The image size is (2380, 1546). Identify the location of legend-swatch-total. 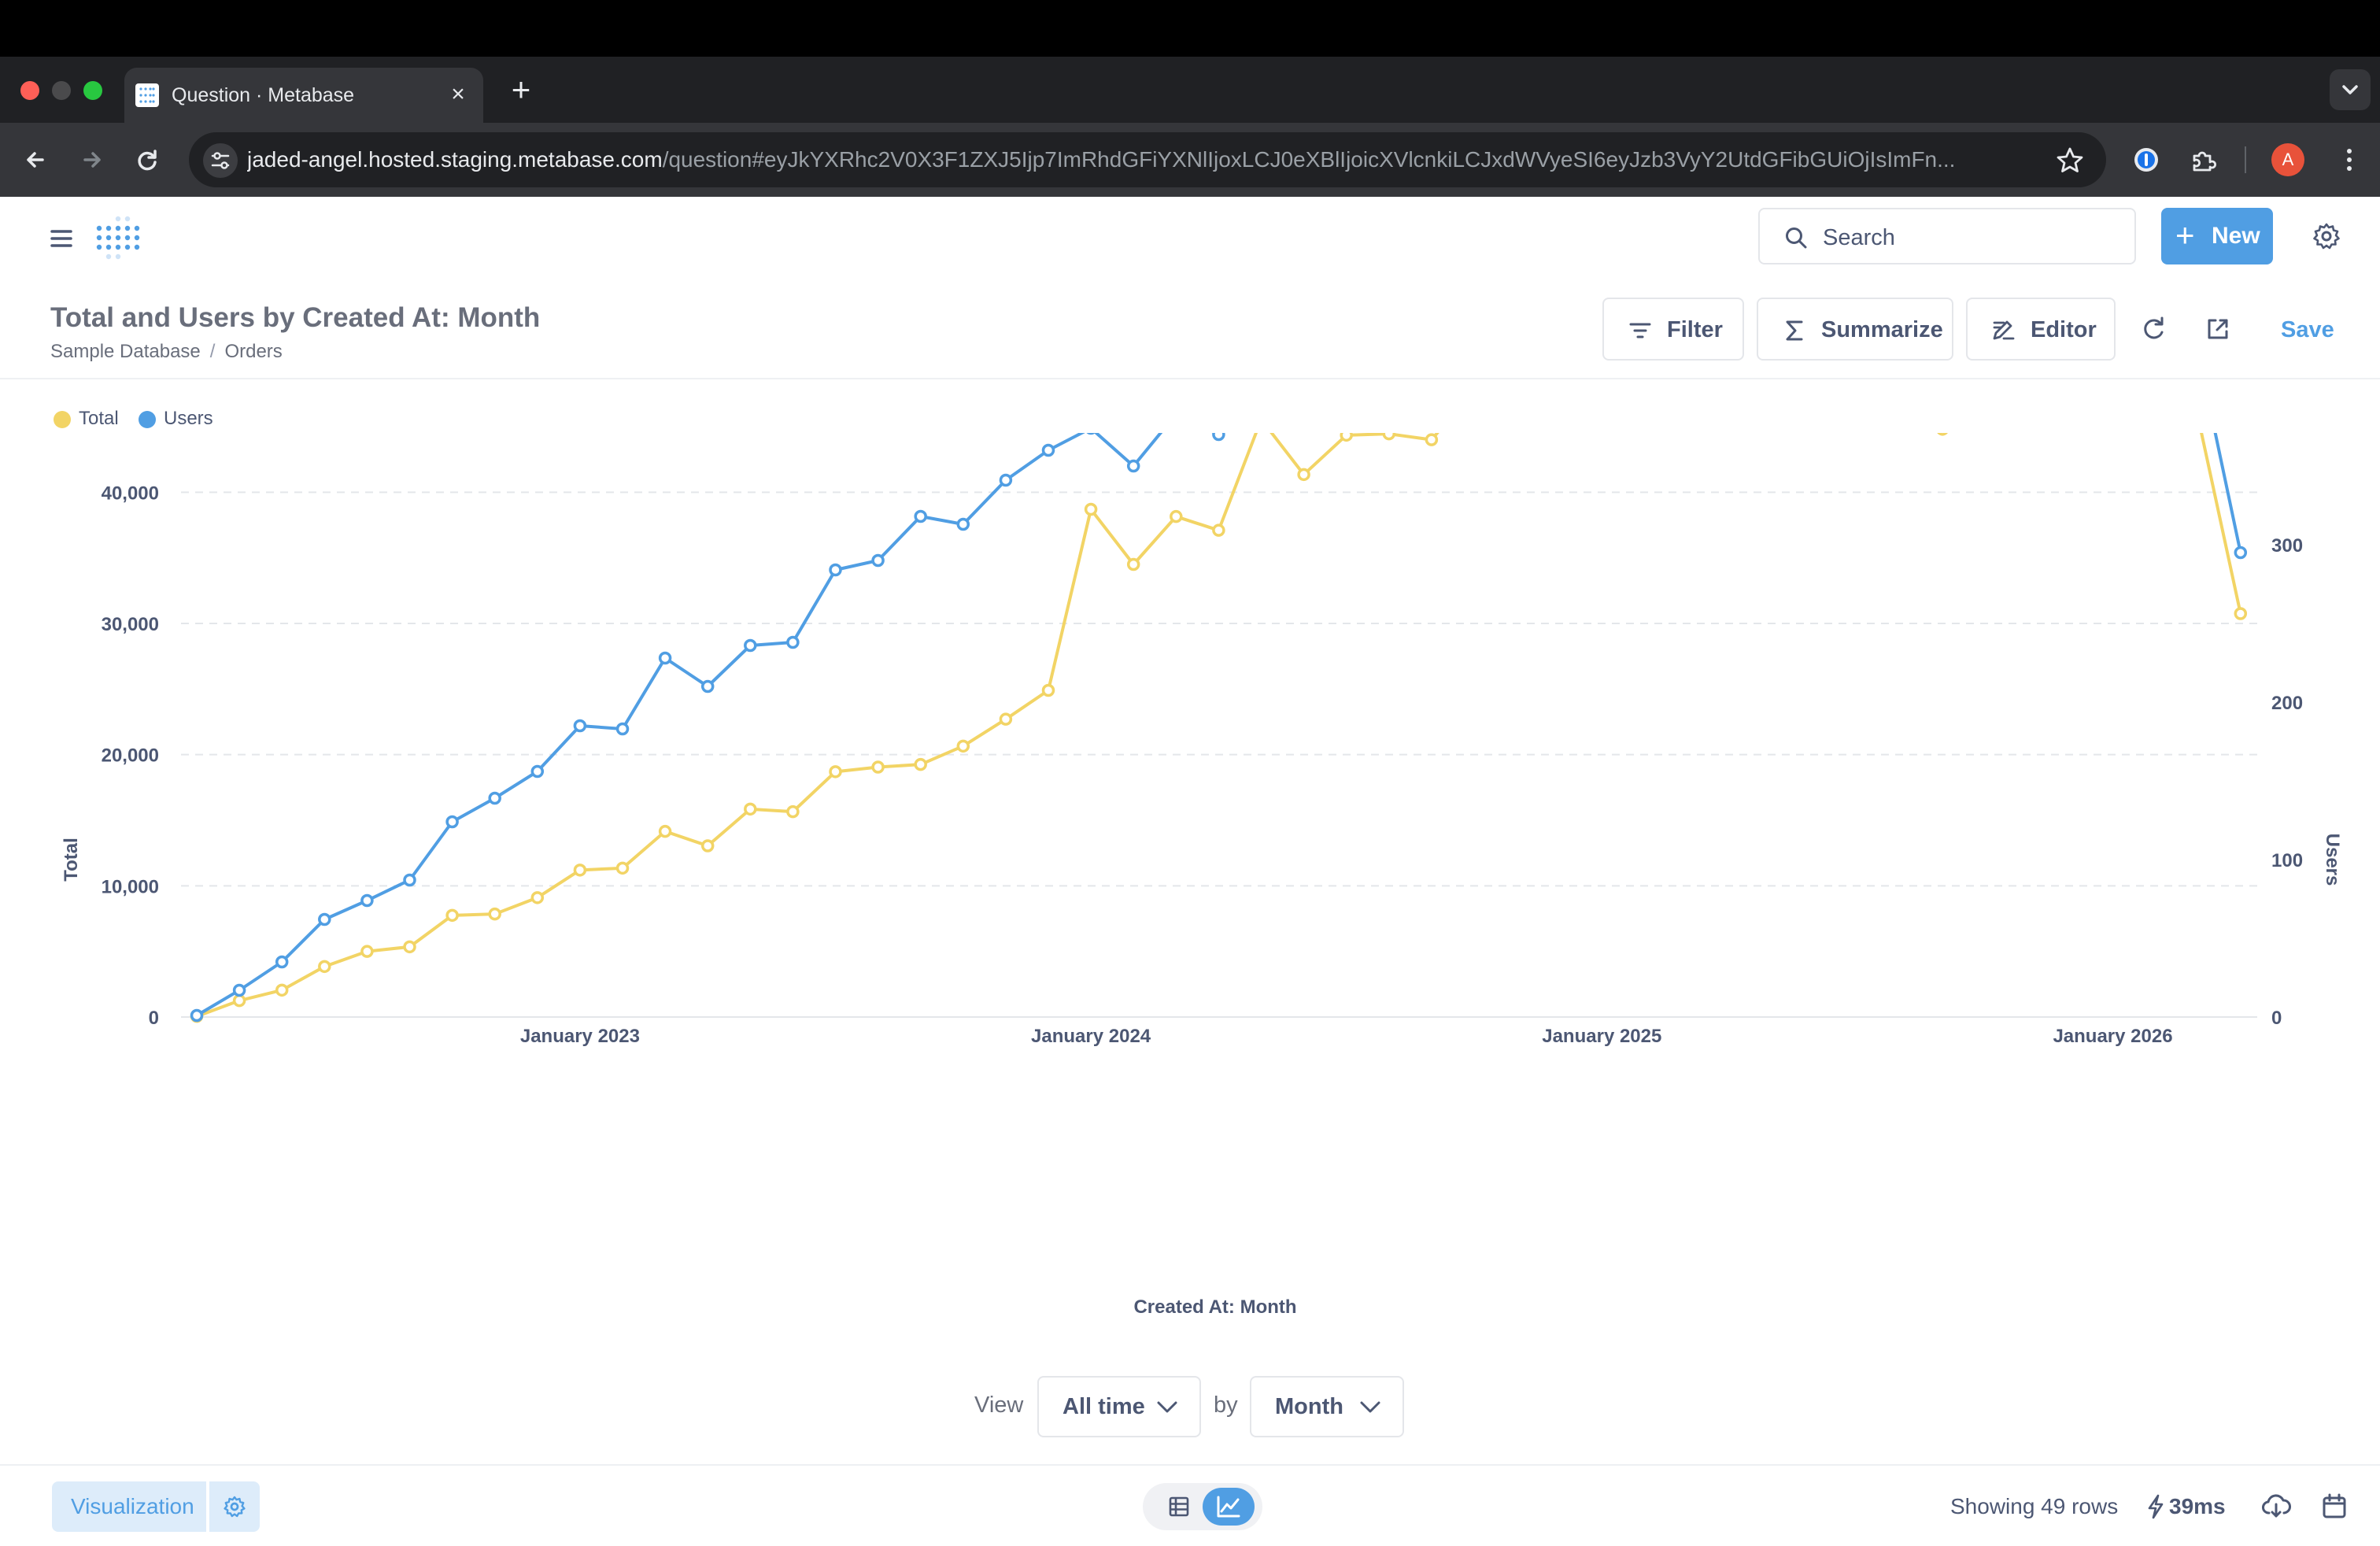
(62, 420).